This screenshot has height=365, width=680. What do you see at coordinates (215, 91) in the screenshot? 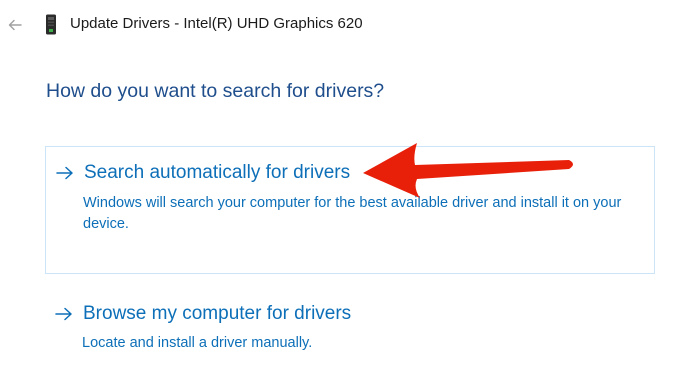
I see `page-heading: How do you want to search for drivers?` at bounding box center [215, 91].